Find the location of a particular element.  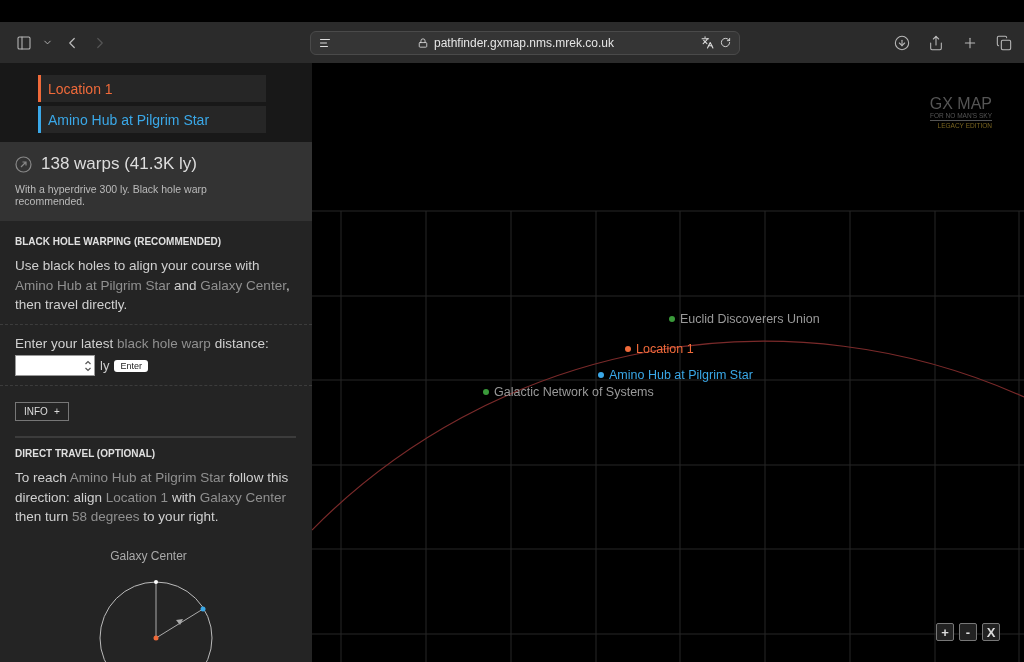

reader-icon is located at coordinates (325, 42).